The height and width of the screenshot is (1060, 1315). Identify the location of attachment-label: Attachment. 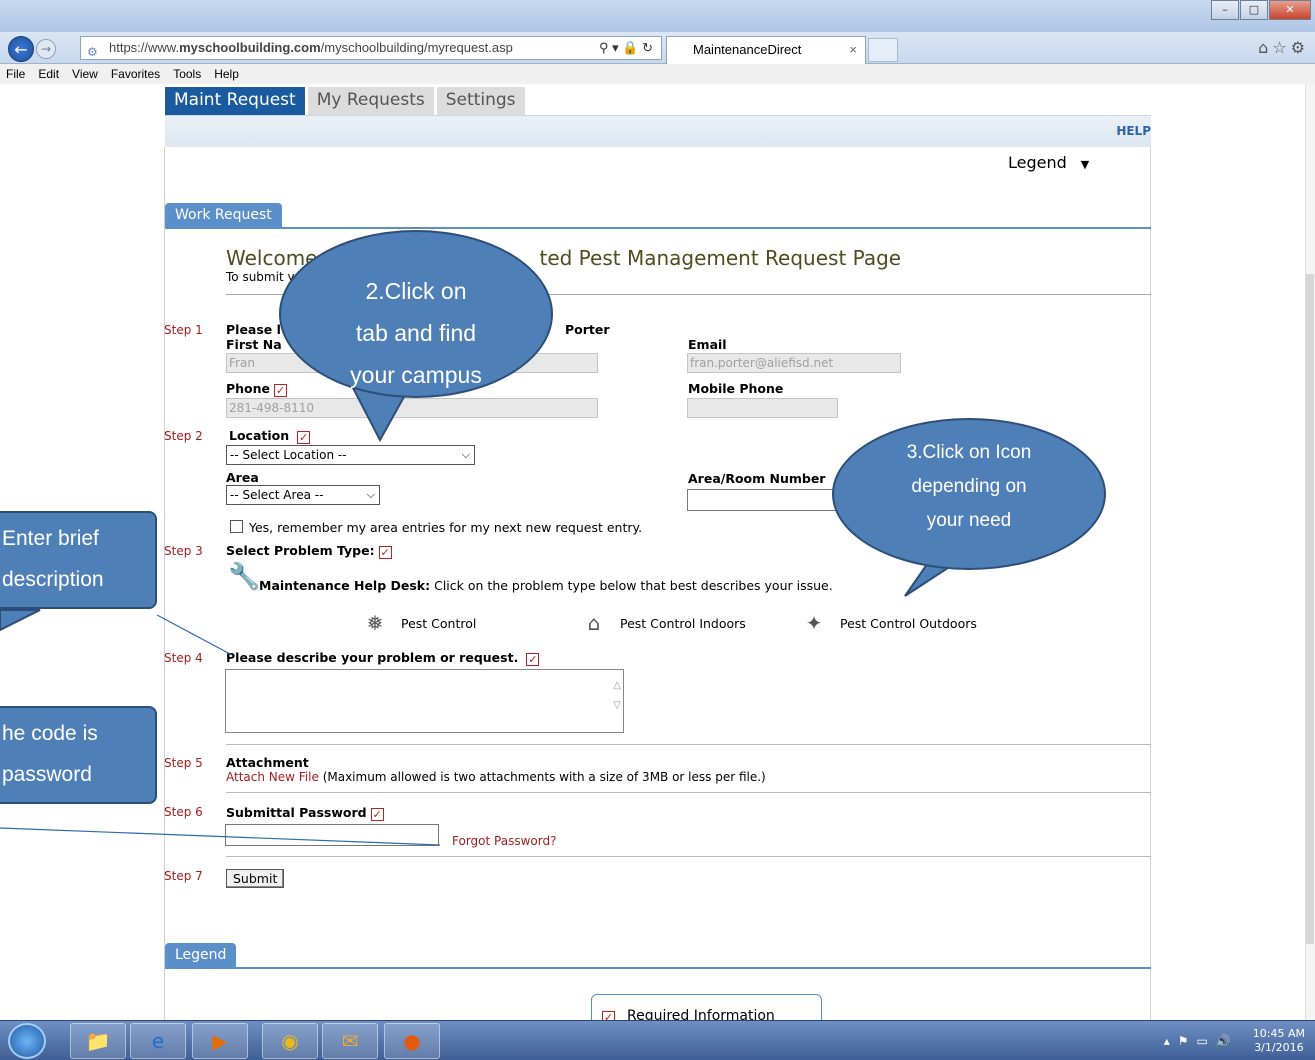
(267, 762).